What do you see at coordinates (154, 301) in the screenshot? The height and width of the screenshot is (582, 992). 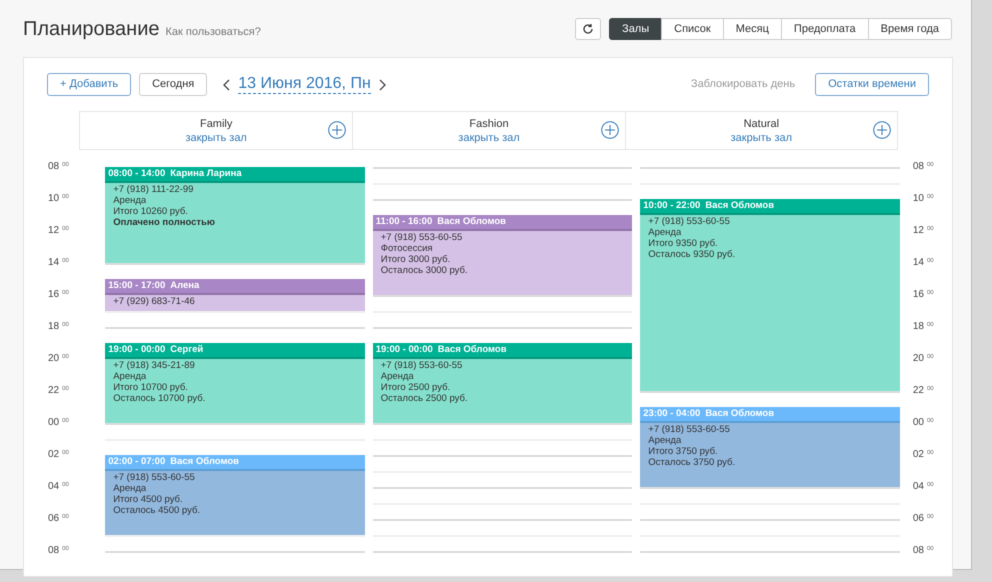 I see `booking-detail: +7 (929) 683-71-46` at bounding box center [154, 301].